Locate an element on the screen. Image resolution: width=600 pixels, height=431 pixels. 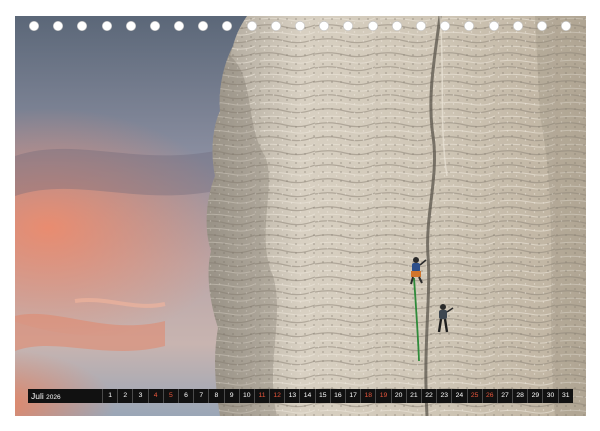
day-cell: 13 is located at coordinates (291, 396).